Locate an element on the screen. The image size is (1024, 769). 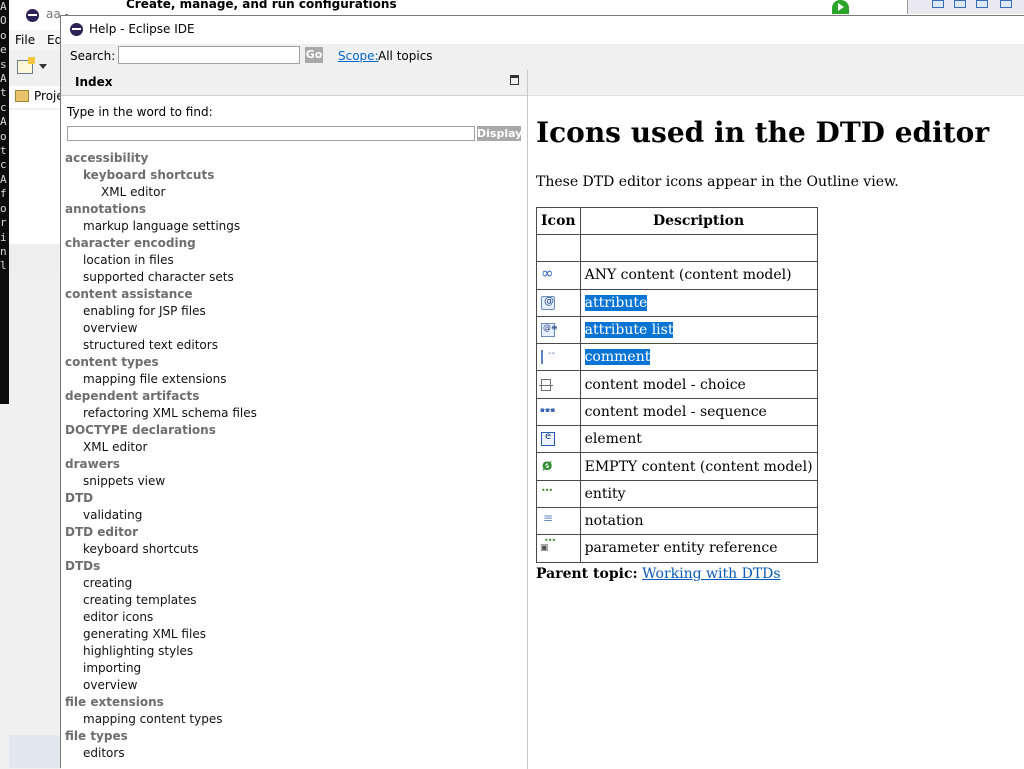
index-keyword: DOCTYPE declarations is located at coordinates (295, 430).